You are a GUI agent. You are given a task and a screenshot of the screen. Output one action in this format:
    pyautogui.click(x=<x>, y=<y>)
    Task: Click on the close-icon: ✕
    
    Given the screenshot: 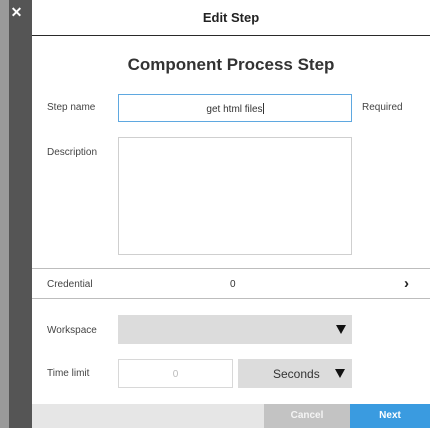 What is the action you would take?
    pyautogui.click(x=16, y=12)
    